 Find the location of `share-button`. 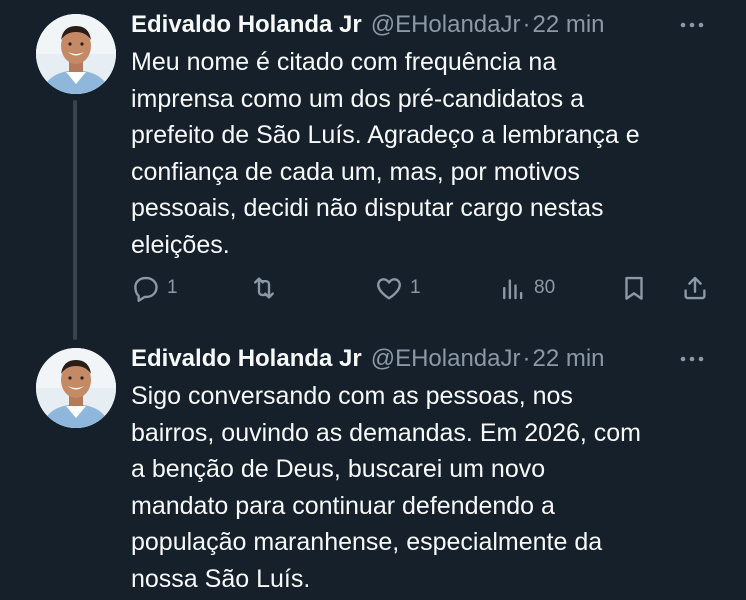

share-button is located at coordinates (695, 288).